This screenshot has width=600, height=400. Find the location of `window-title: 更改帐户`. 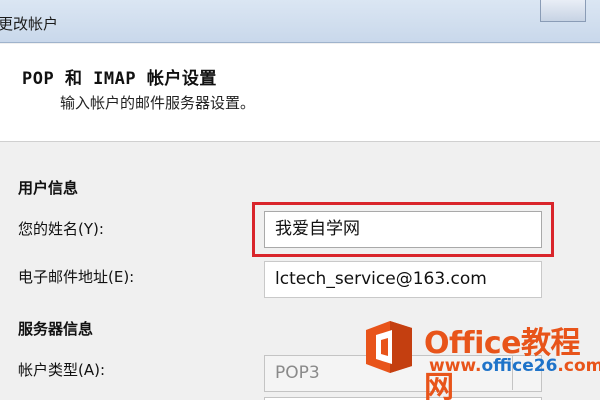

window-title: 更改帐户 is located at coordinates (29, 24).